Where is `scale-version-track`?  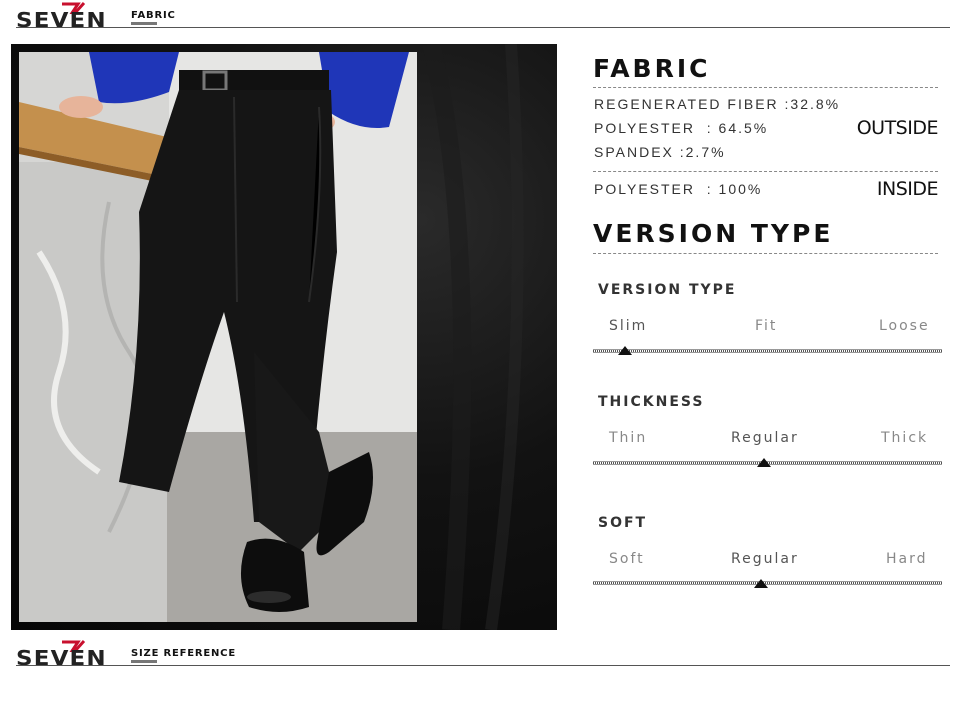
scale-version-track is located at coordinates (767, 351).